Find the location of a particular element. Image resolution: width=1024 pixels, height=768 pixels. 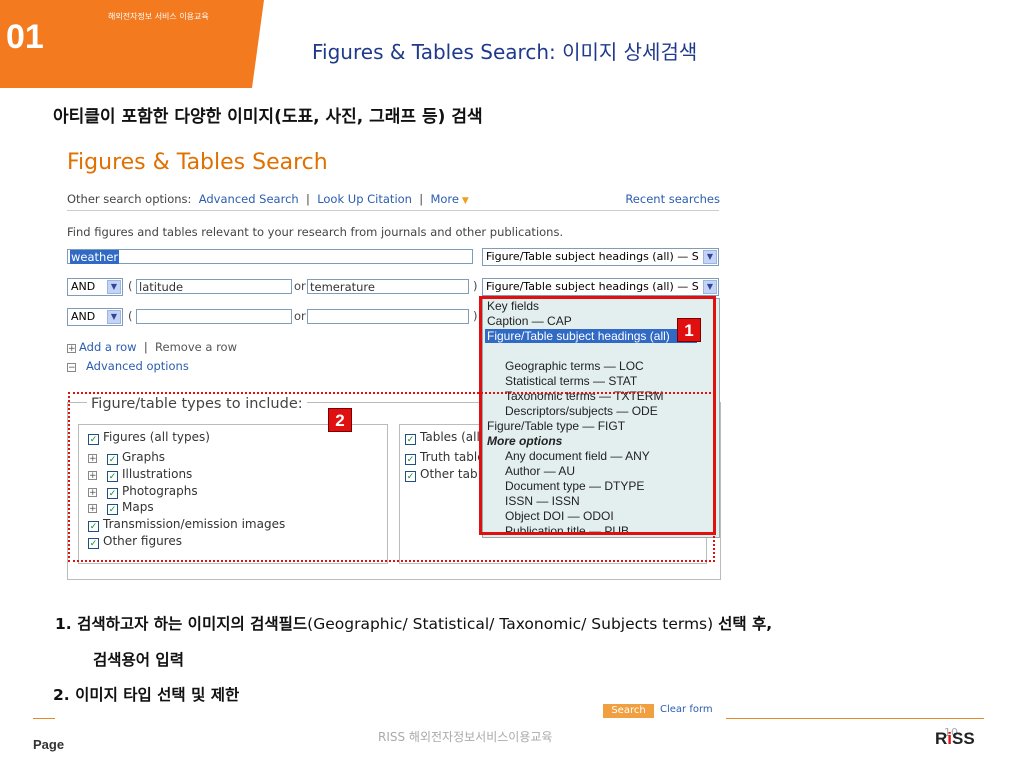

row2a-value: latitude is located at coordinates (161, 287).